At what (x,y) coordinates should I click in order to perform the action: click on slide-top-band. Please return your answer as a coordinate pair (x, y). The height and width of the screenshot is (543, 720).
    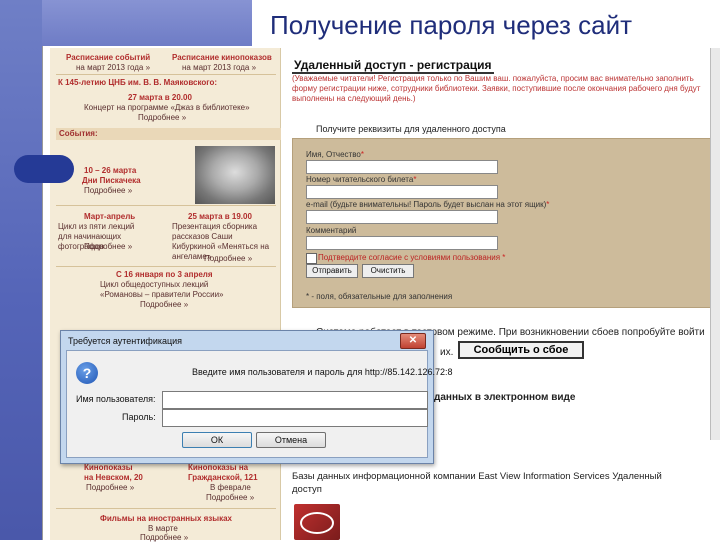
    Looking at the image, I should click on (147, 24).